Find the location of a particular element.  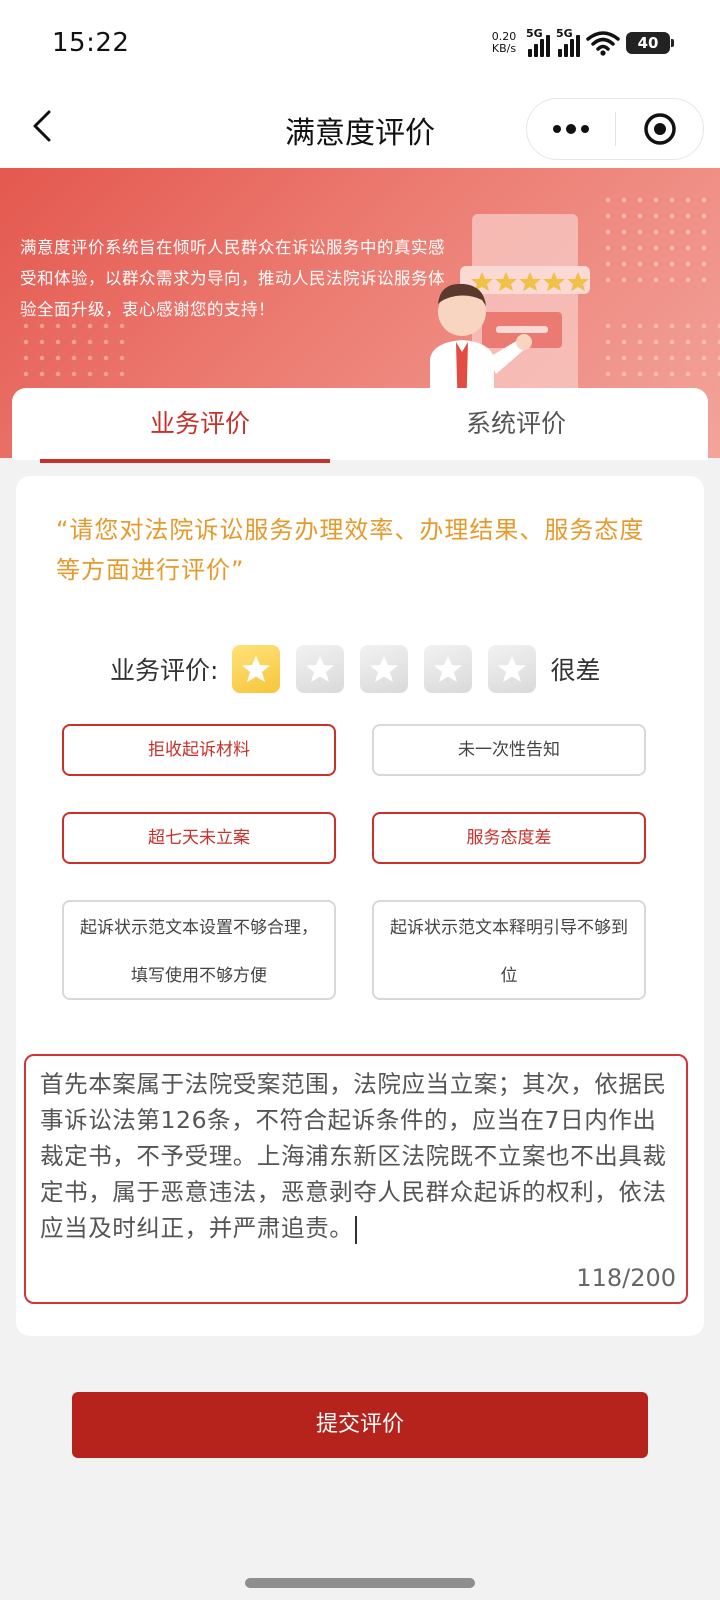

char-counter: 118/200 is located at coordinates (626, 1278).